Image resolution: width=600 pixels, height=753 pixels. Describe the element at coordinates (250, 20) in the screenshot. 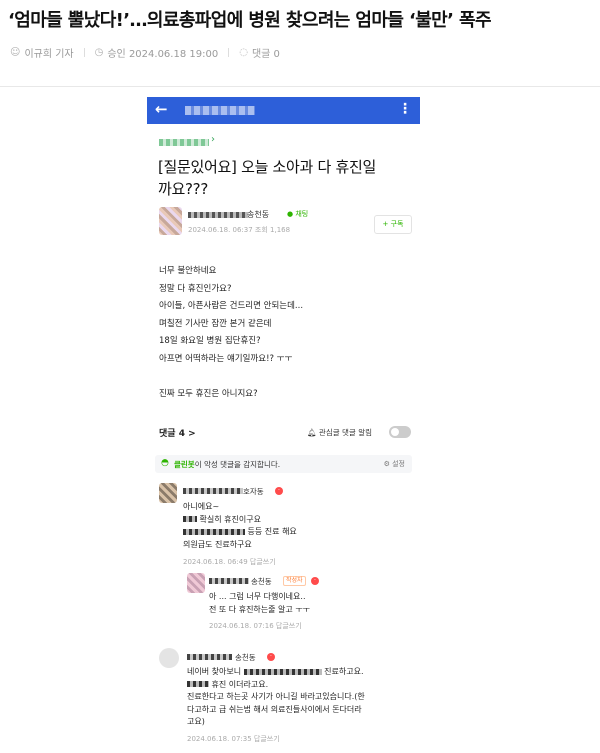

I see `article-headline: ‘엄마들 뿔났다!’…의료총파업에 병원 찾으려는 엄마들 ‘불만’ 폭주` at that location.